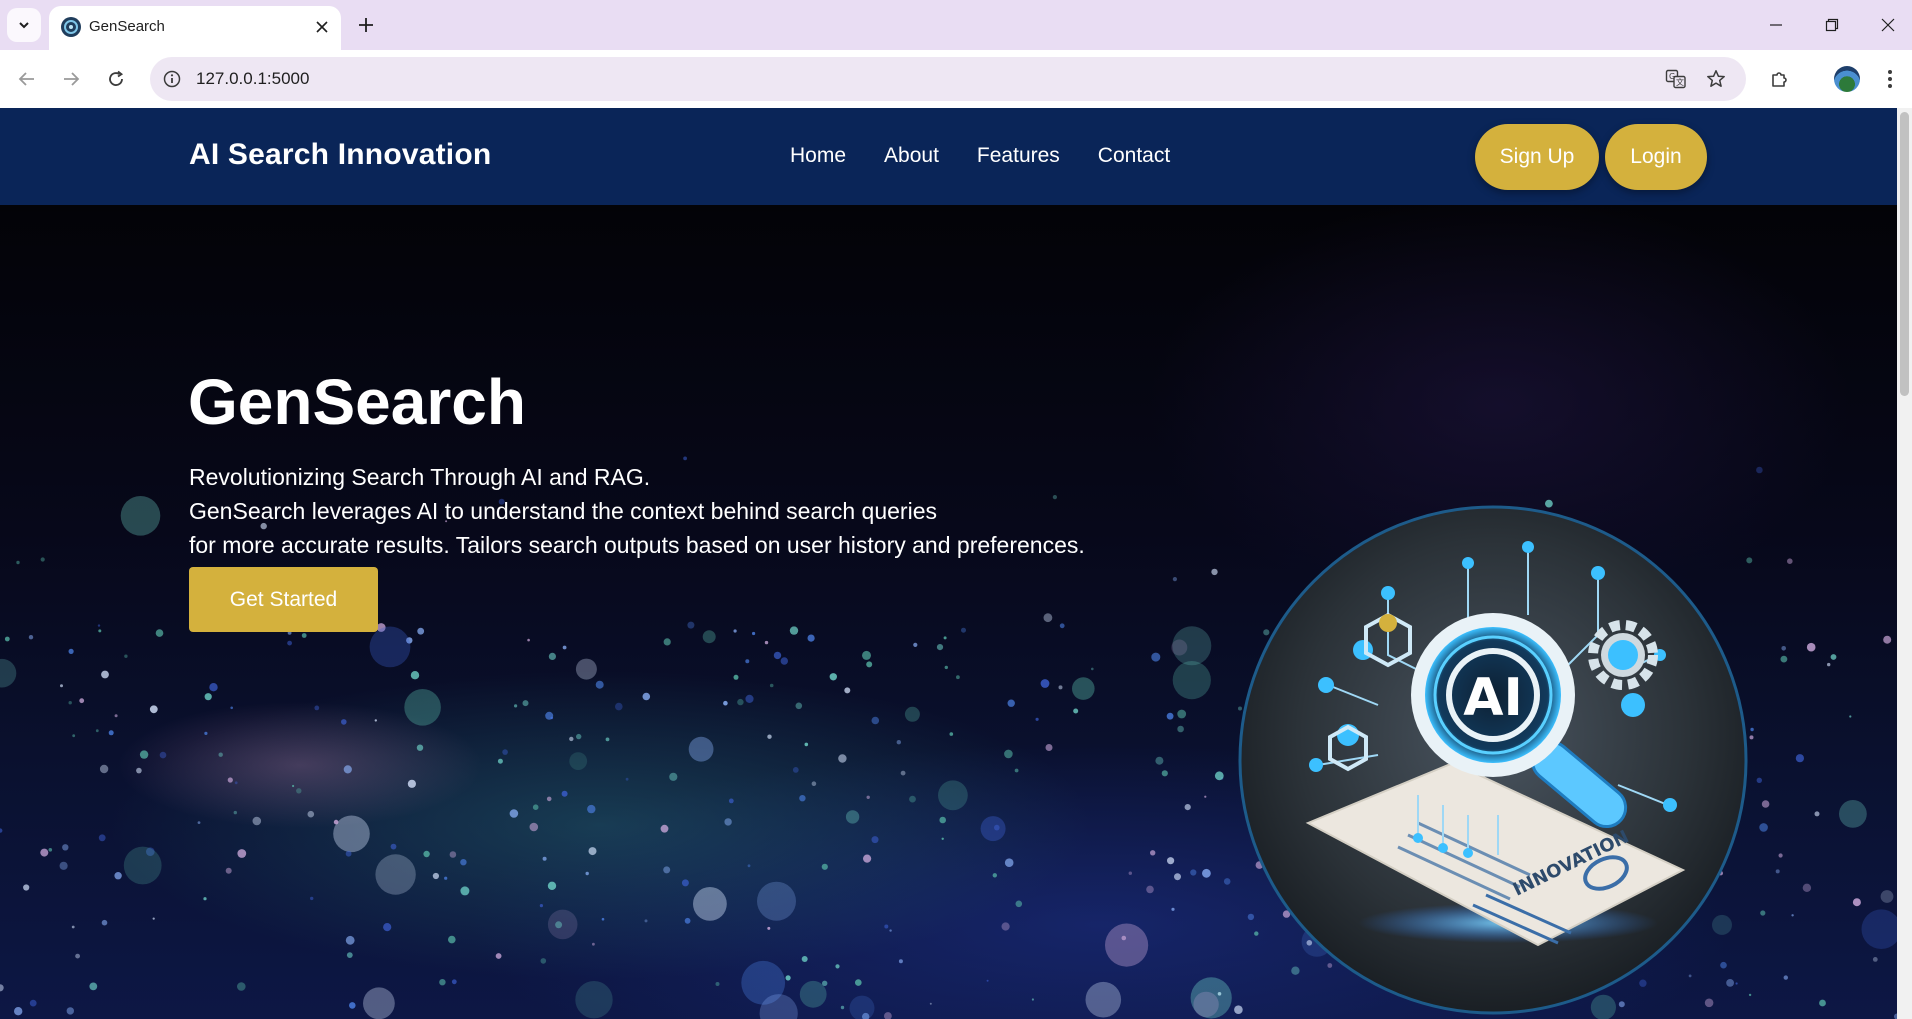 This screenshot has height=1019, width=1912. I want to click on extensions-button, so click(1780, 79).